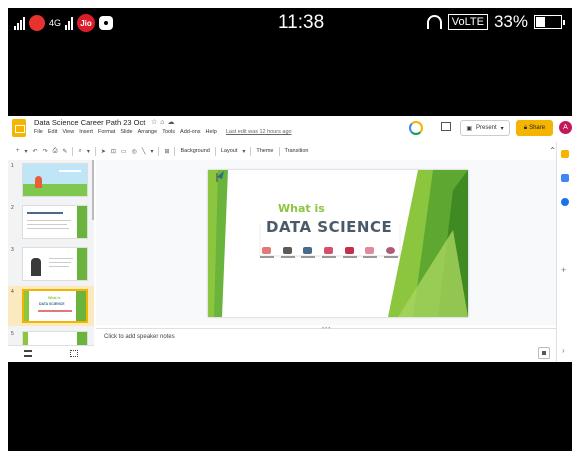 The width and height of the screenshot is (580, 459). I want to click on paint-format-icon: ✎, so click(64, 151).